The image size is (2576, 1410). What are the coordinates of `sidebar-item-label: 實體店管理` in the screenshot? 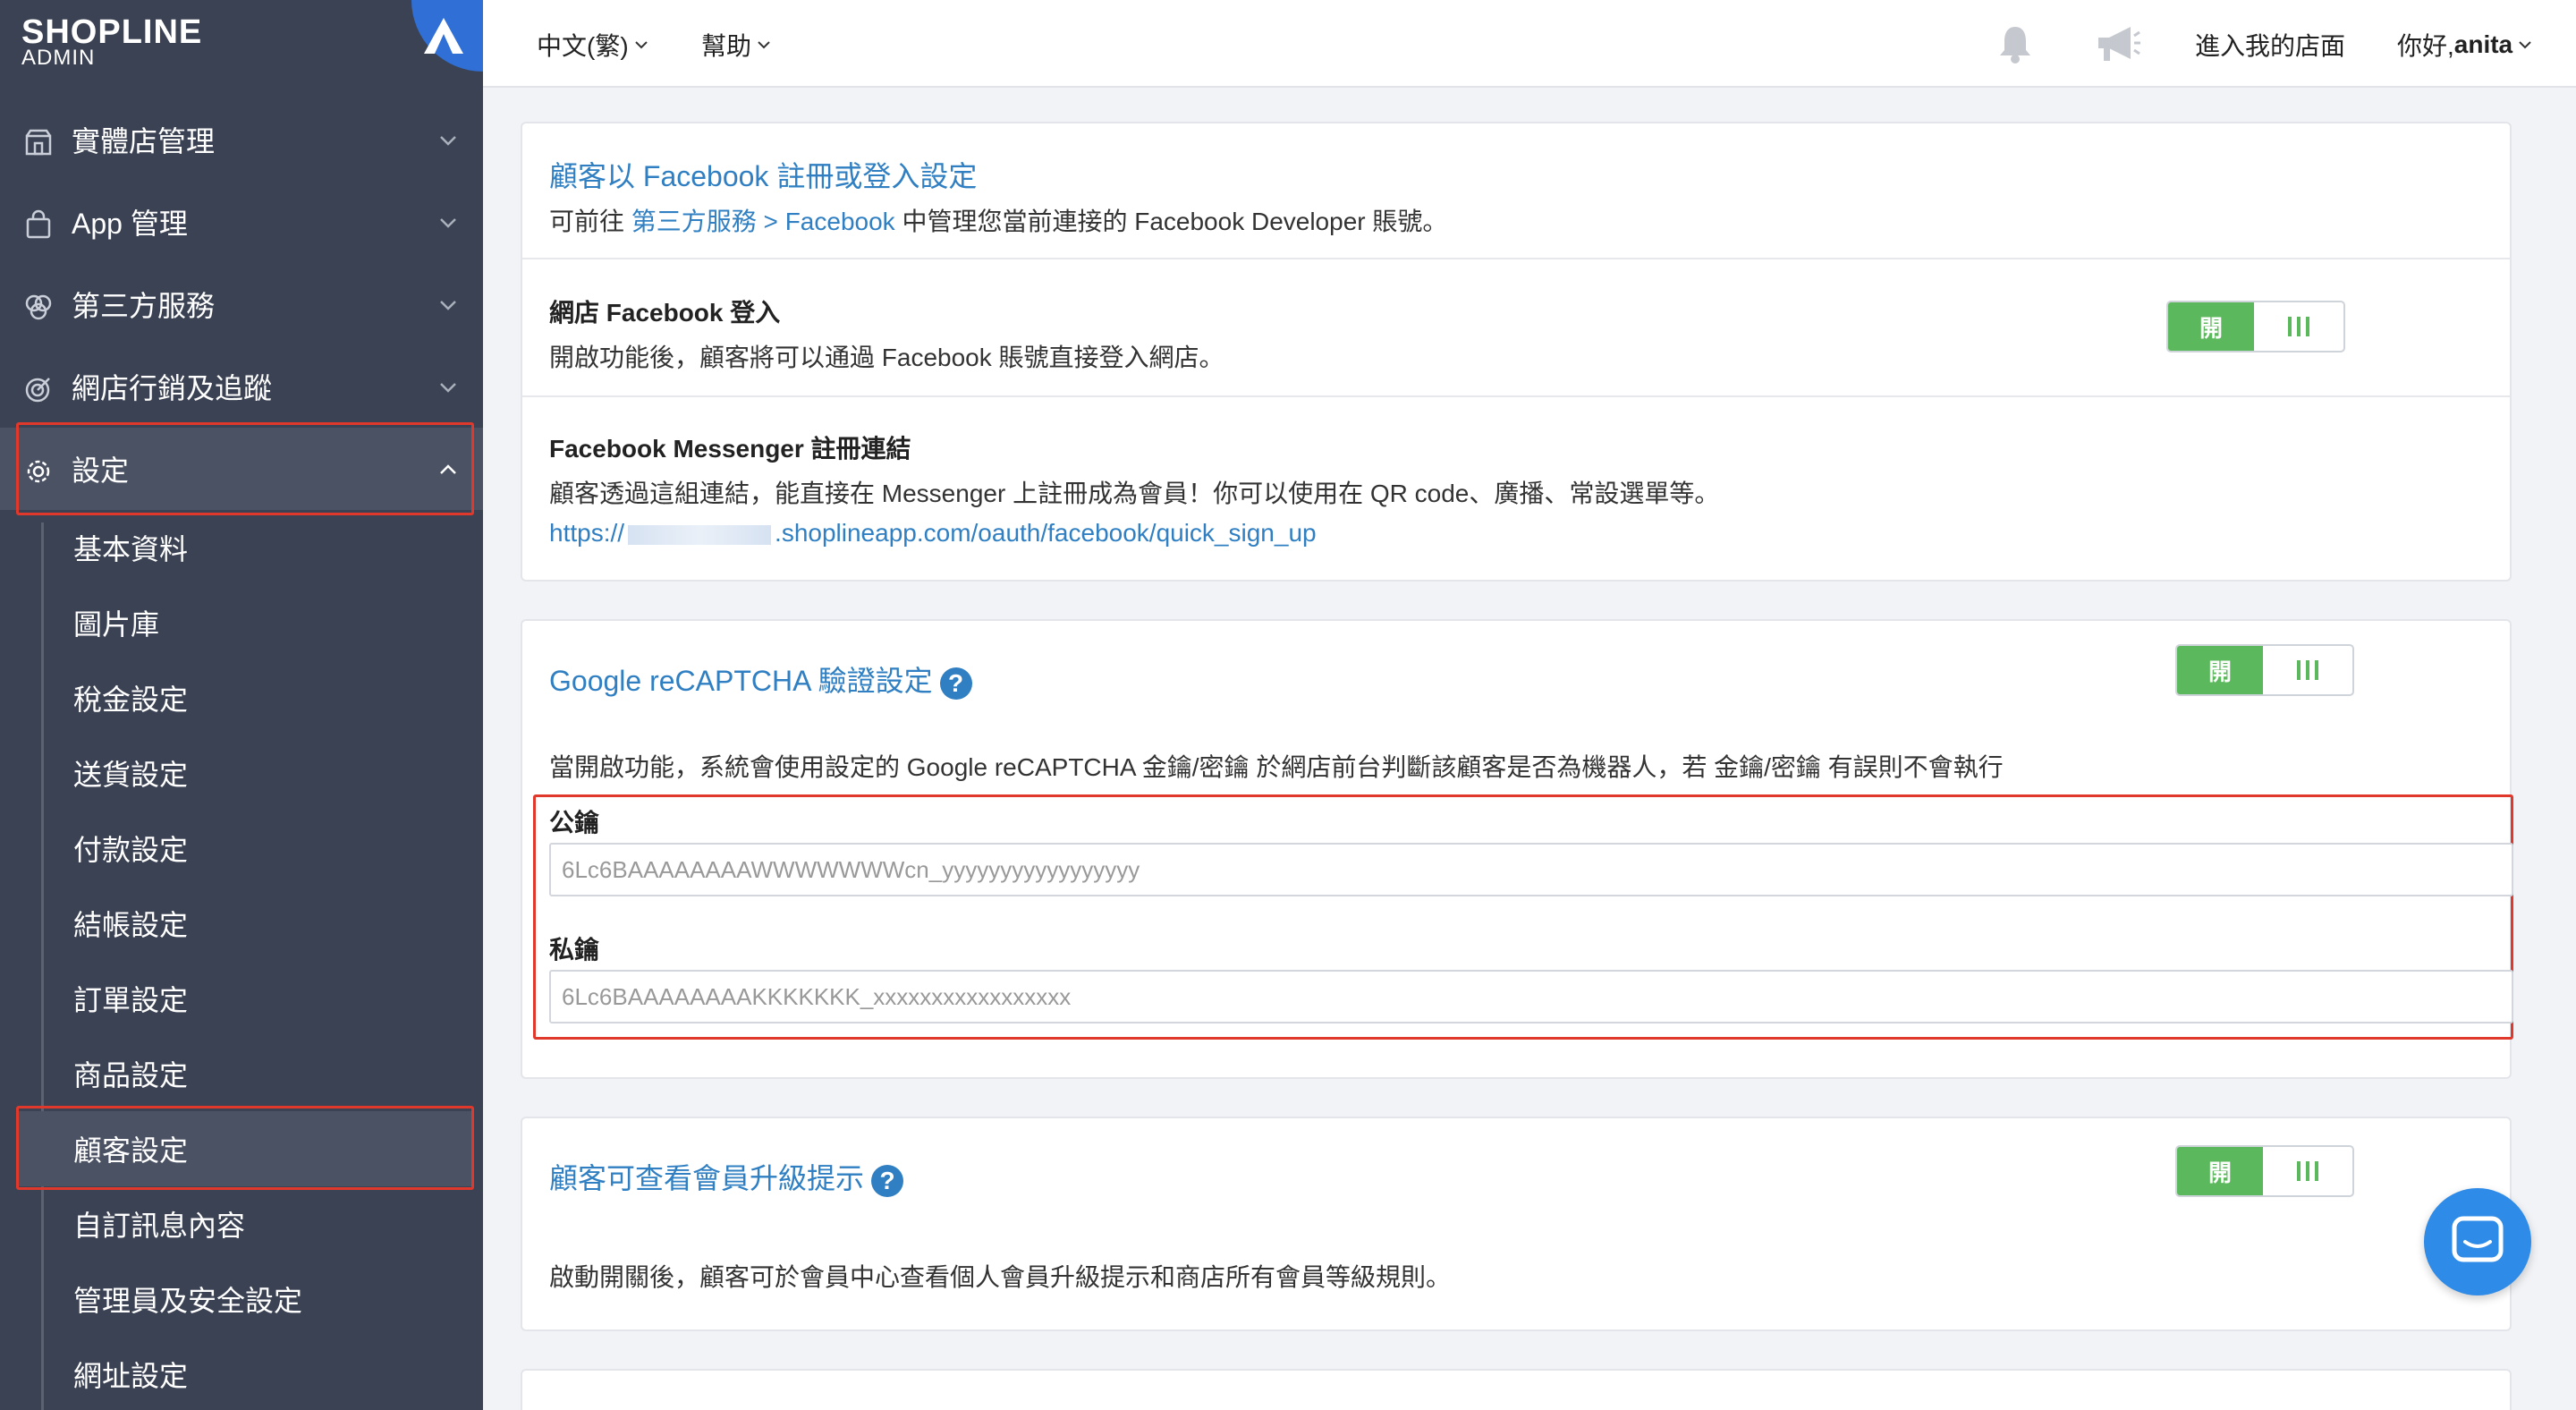 It's located at (144, 141).